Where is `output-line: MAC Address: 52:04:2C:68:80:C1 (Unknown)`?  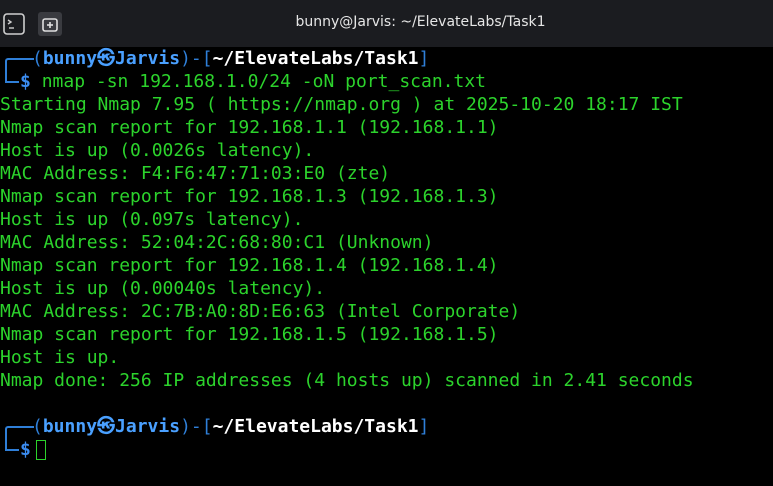 output-line: MAC Address: 52:04:2C:68:80:C1 (Unknown) is located at coordinates (217, 242).